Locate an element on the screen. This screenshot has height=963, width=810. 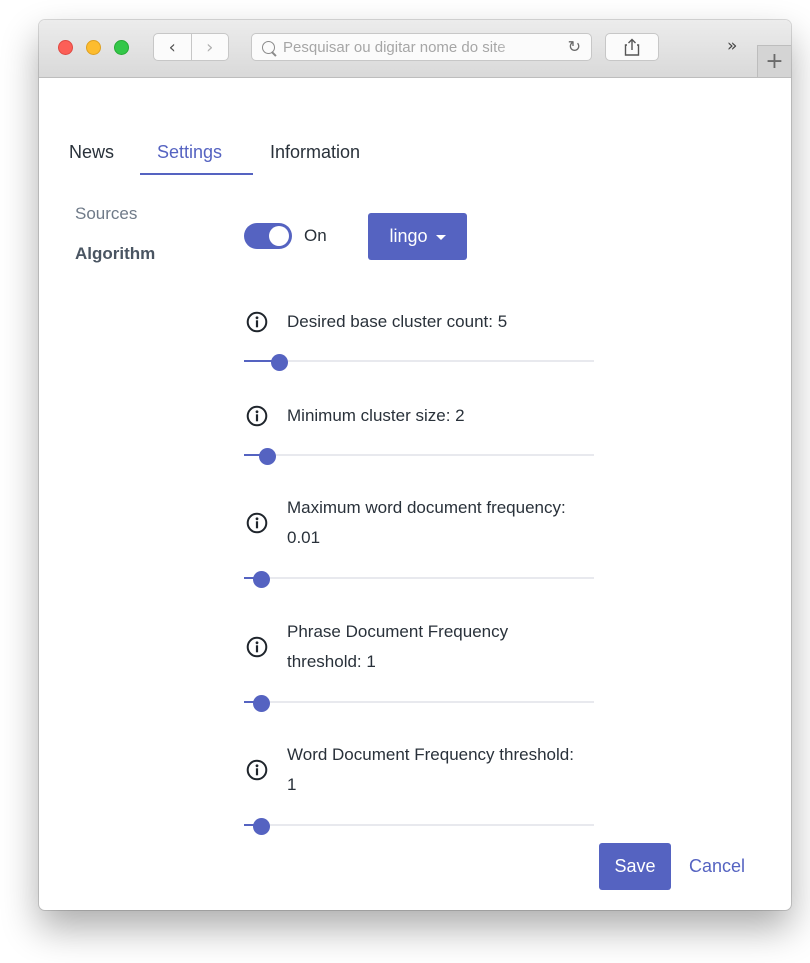
address-bar: Pesquisar ou digitar nome do site ↻ is located at coordinates (421, 47).